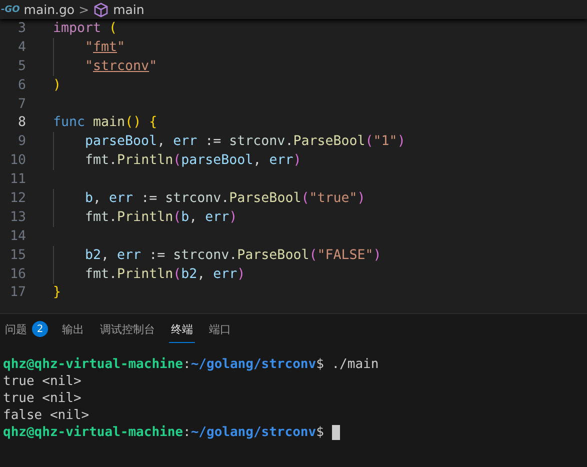 Image resolution: width=587 pixels, height=467 pixels. I want to click on code-line: import (, so click(85, 28).